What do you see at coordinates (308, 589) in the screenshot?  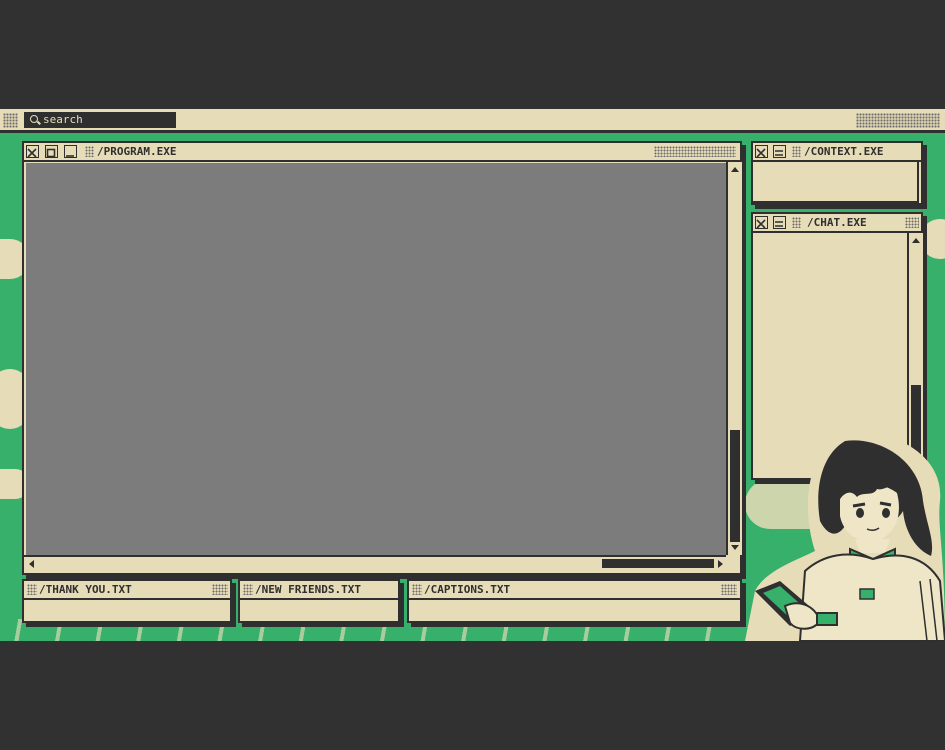 I see `new-friends-title: /NEW FRIENDS.TXT` at bounding box center [308, 589].